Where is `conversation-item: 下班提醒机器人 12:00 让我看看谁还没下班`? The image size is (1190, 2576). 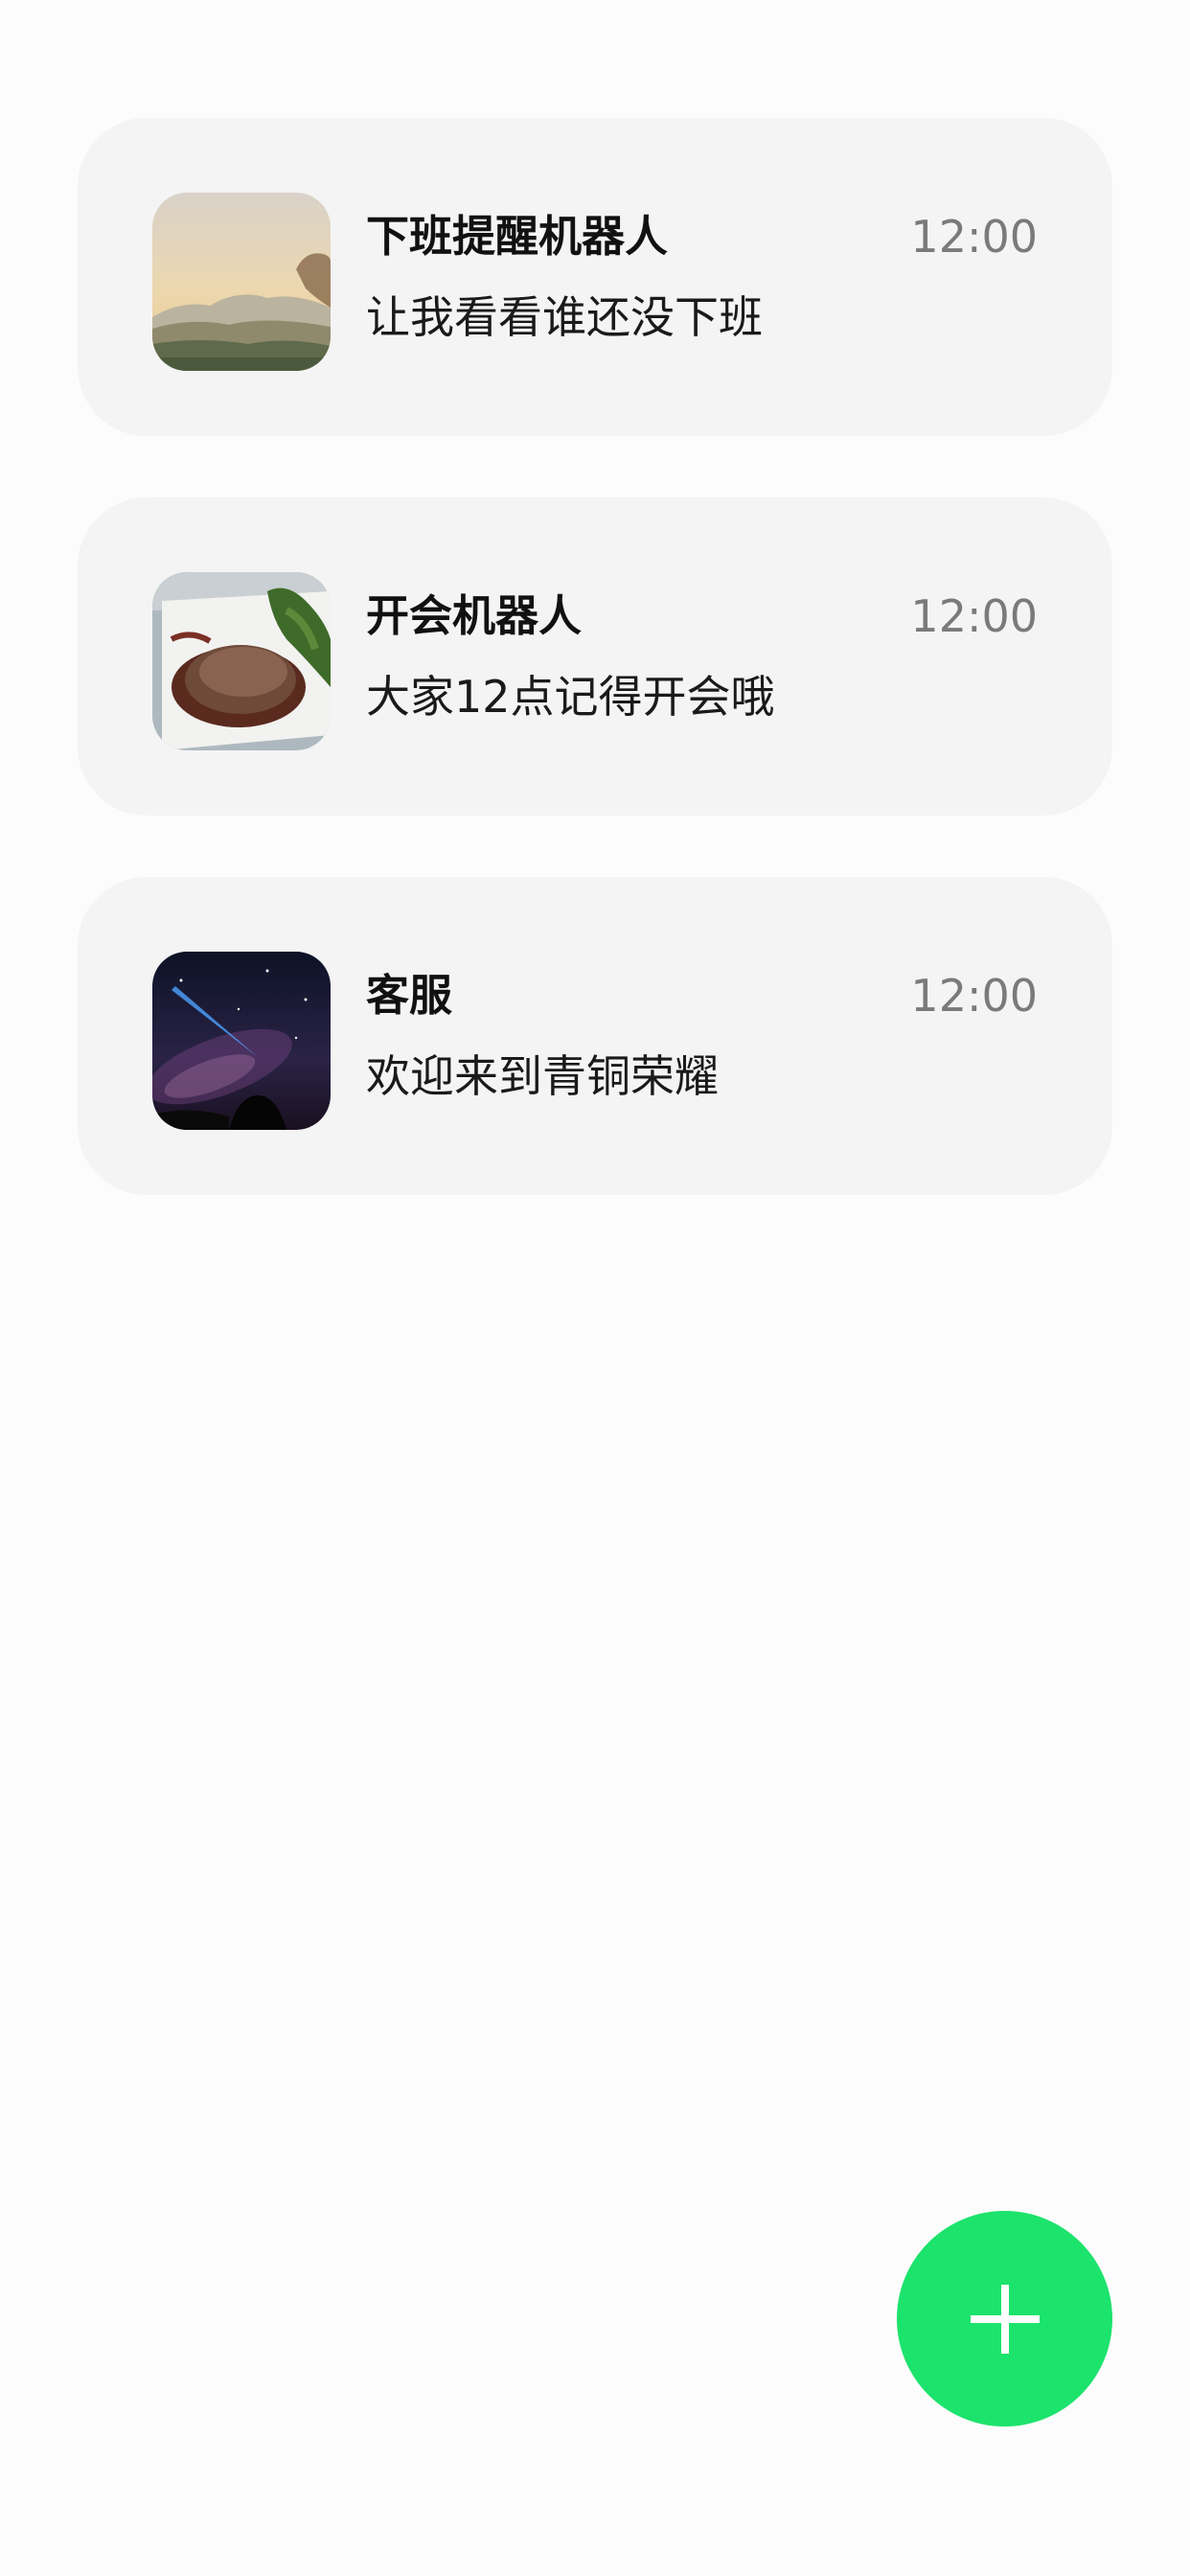 conversation-item: 下班提醒机器人 12:00 让我看看谁还没下班 is located at coordinates (595, 277).